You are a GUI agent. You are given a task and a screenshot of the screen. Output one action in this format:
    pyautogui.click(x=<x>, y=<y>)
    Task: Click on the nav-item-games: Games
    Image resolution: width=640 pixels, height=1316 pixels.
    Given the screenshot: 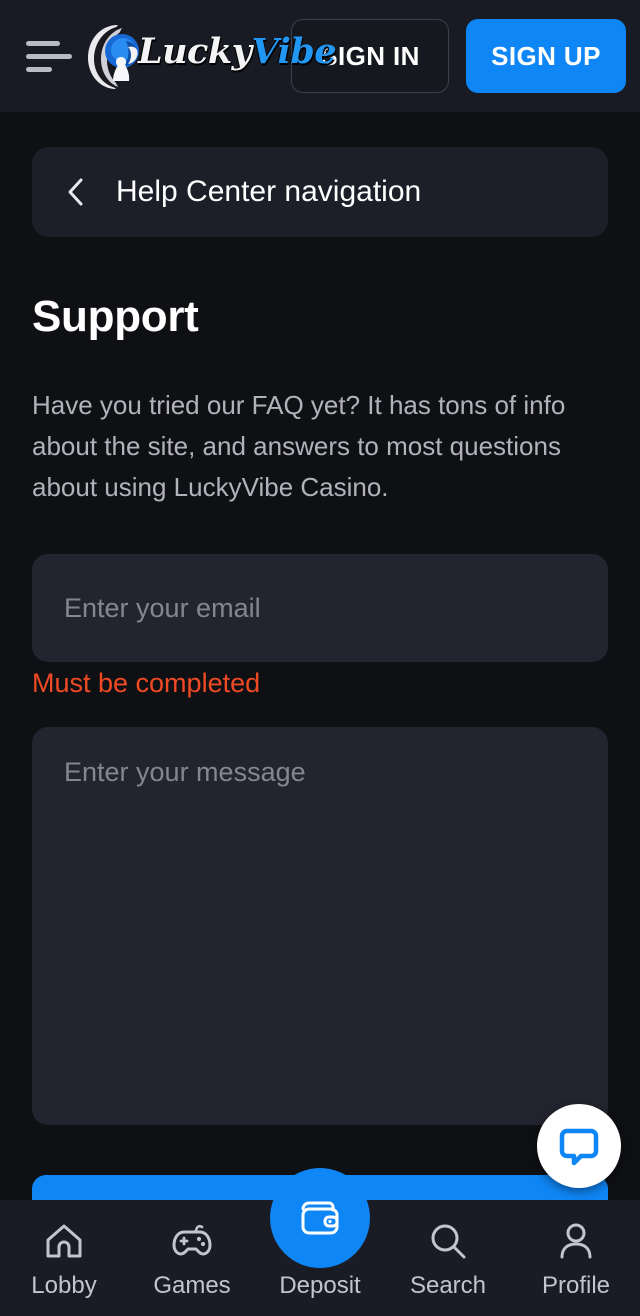 What is the action you would take?
    pyautogui.click(x=192, y=1258)
    